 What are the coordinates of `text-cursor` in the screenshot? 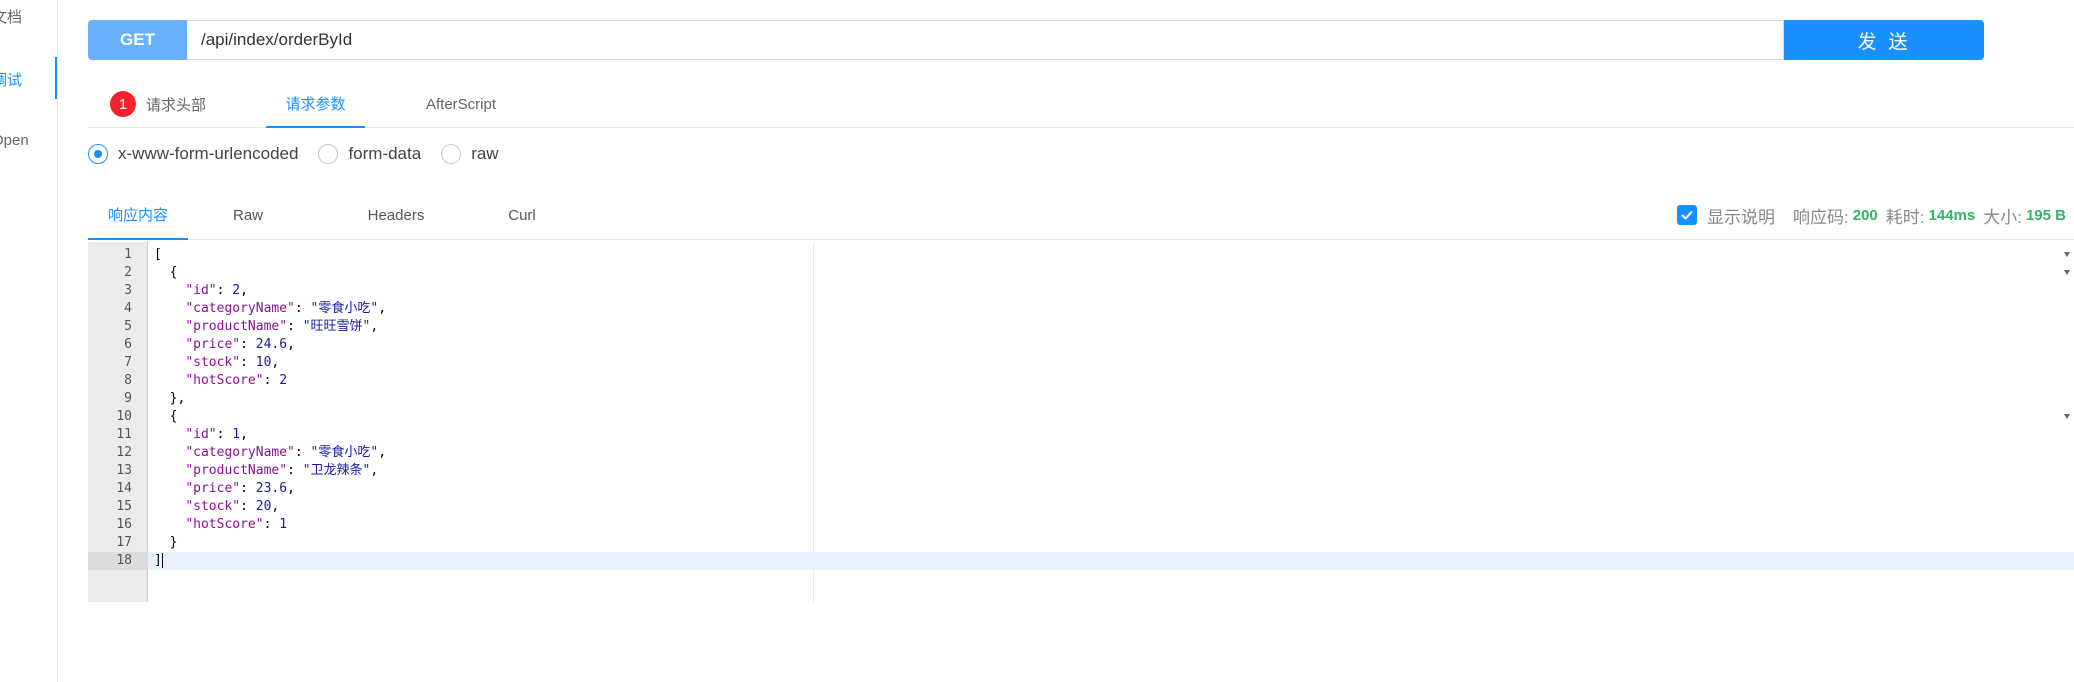 It's located at (162, 560).